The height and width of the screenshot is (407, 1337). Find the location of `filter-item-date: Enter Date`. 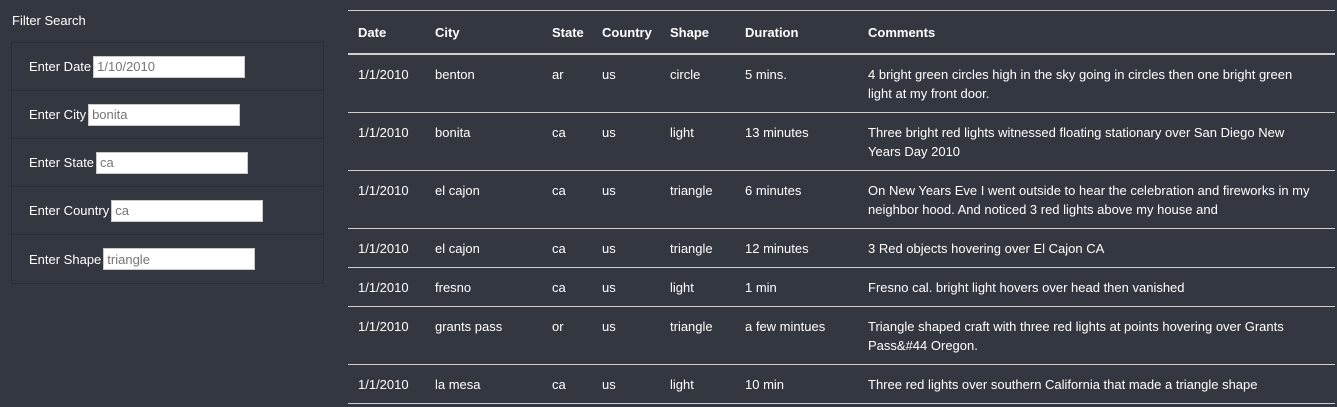

filter-item-date: Enter Date is located at coordinates (167, 67).